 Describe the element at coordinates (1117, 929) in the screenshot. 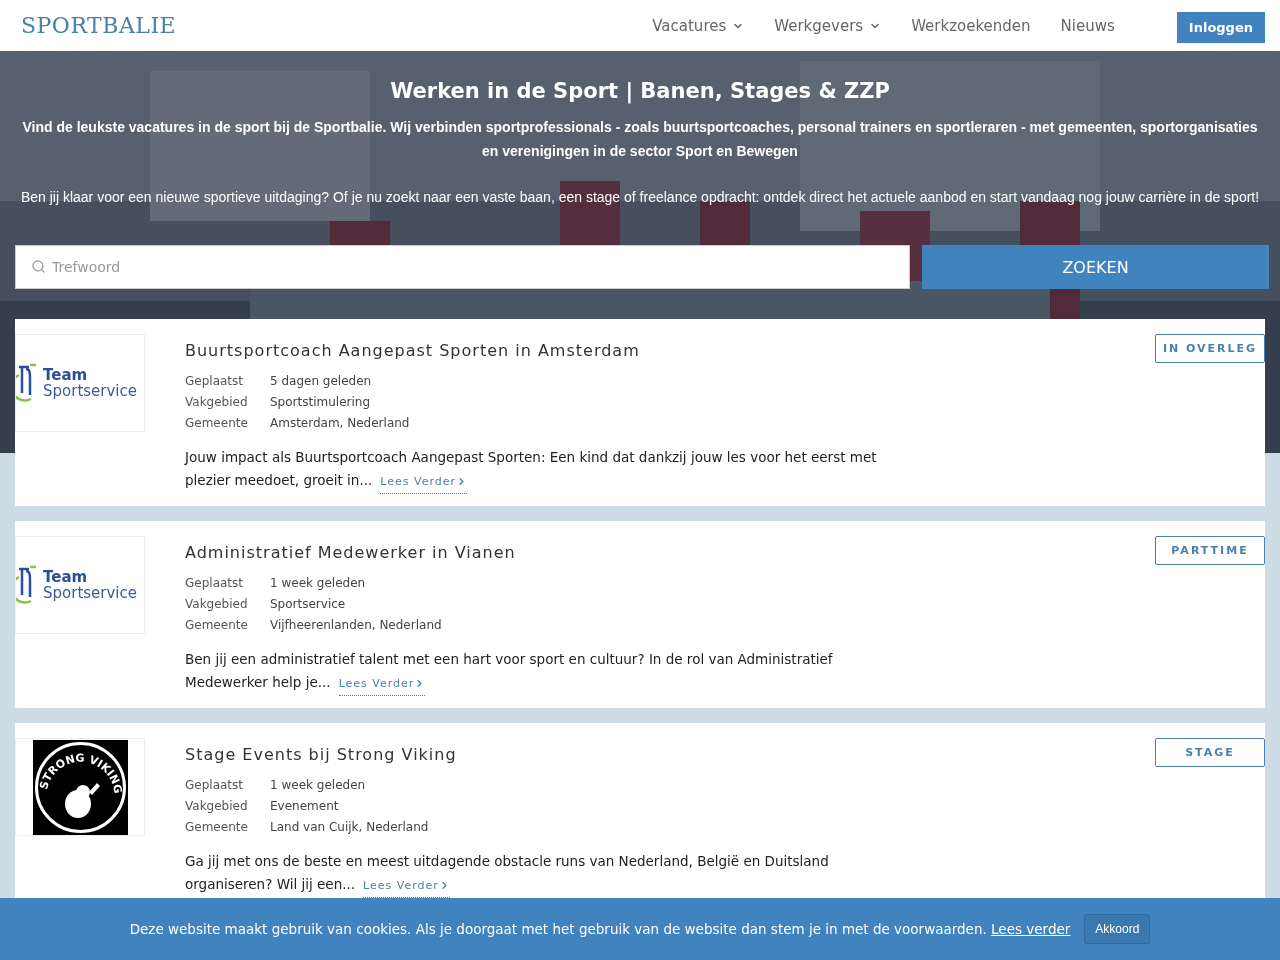

I see `accept-button: Akkoord` at that location.